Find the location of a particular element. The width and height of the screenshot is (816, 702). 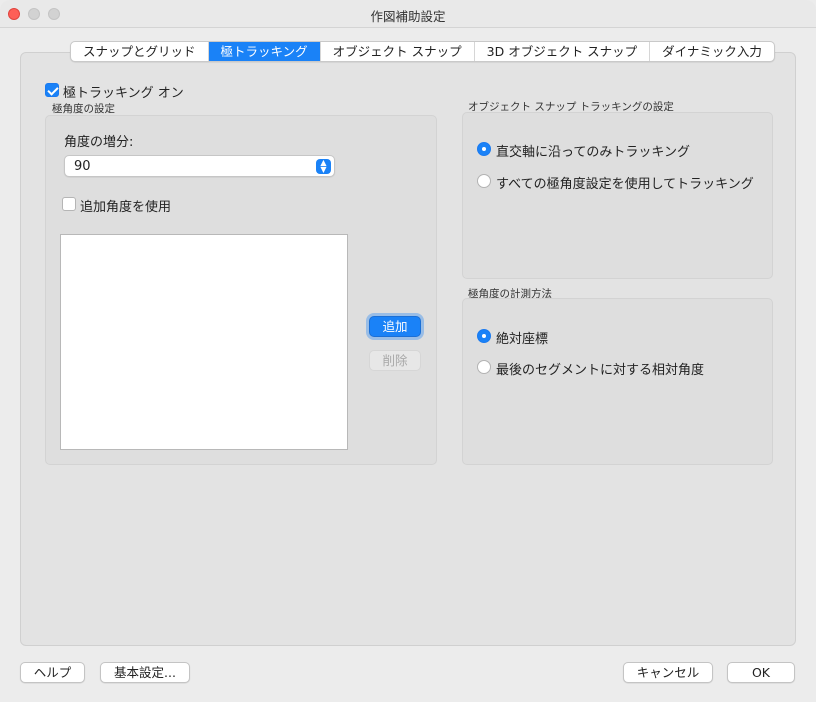

tab-polar-tracking: 極トラッキング is located at coordinates (264, 51).